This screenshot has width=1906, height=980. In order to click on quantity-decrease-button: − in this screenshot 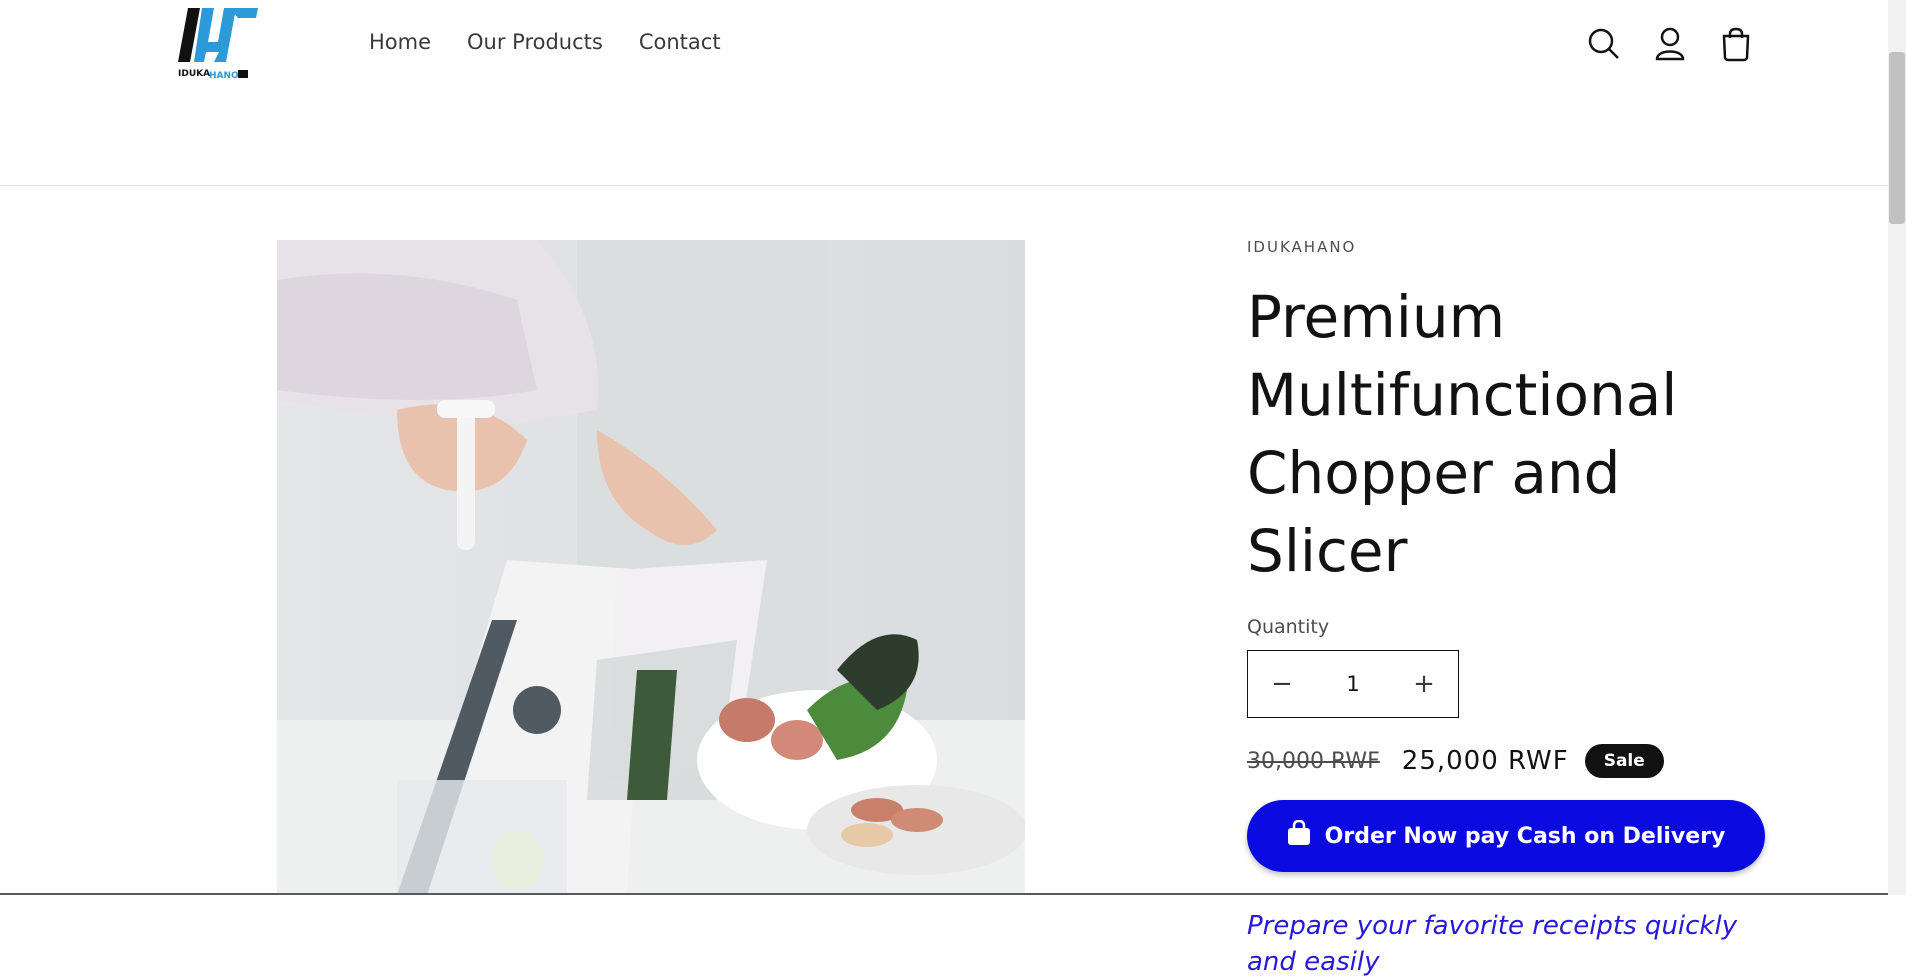, I will do `click(1282, 684)`.